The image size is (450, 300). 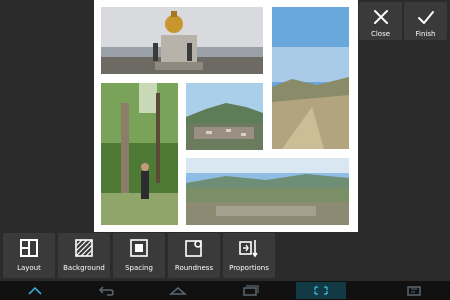 What do you see at coordinates (425, 17) in the screenshot?
I see `checkmark-icon` at bounding box center [425, 17].